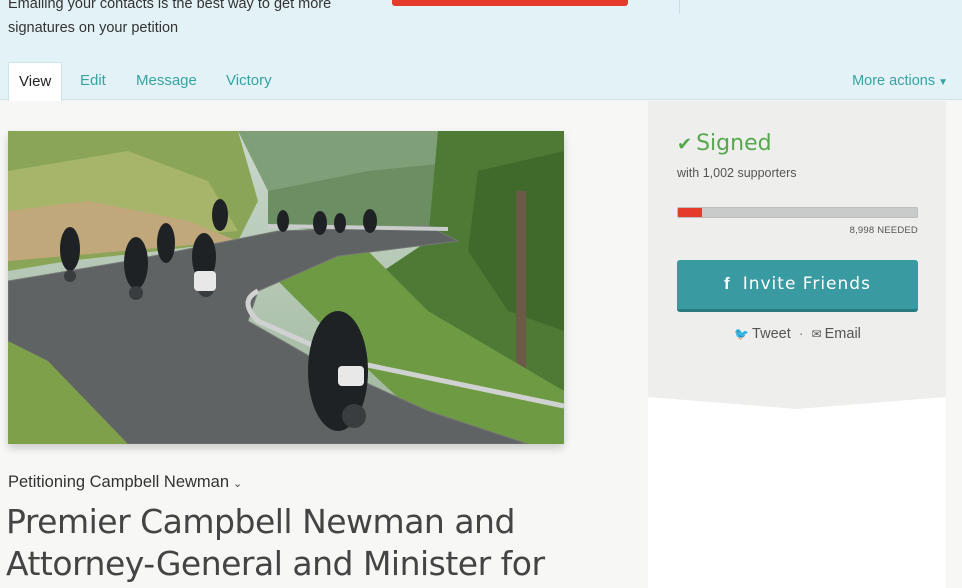 The width and height of the screenshot is (962, 588). Describe the element at coordinates (797, 403) in the screenshot. I see `sidebar-notch` at that location.